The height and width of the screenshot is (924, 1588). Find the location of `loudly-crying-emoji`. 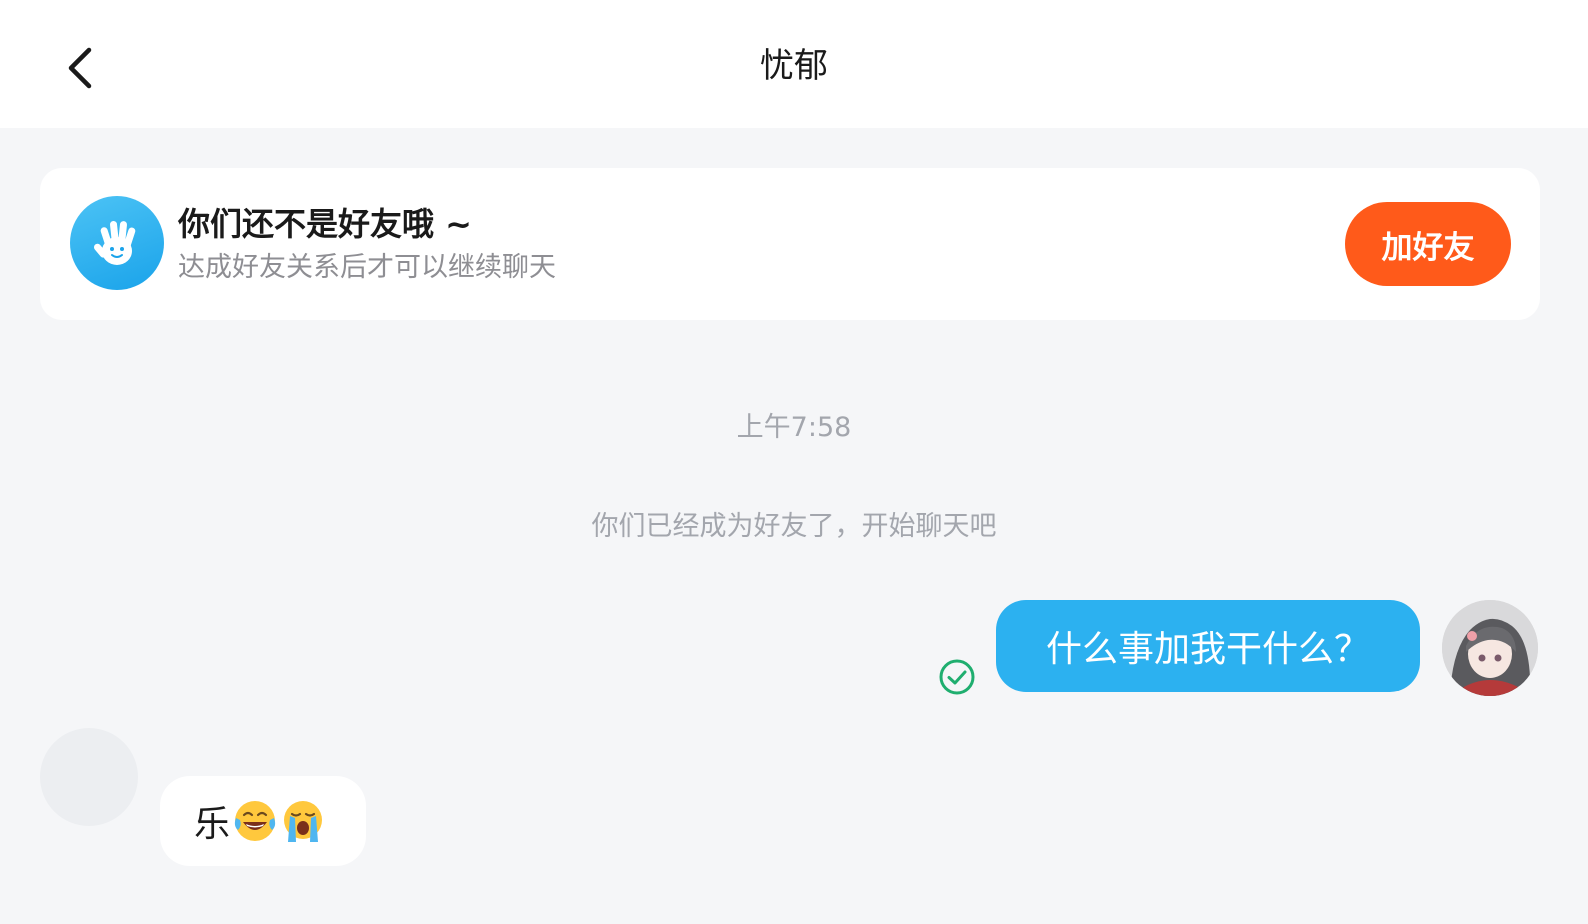

loudly-crying-emoji is located at coordinates (303, 821).